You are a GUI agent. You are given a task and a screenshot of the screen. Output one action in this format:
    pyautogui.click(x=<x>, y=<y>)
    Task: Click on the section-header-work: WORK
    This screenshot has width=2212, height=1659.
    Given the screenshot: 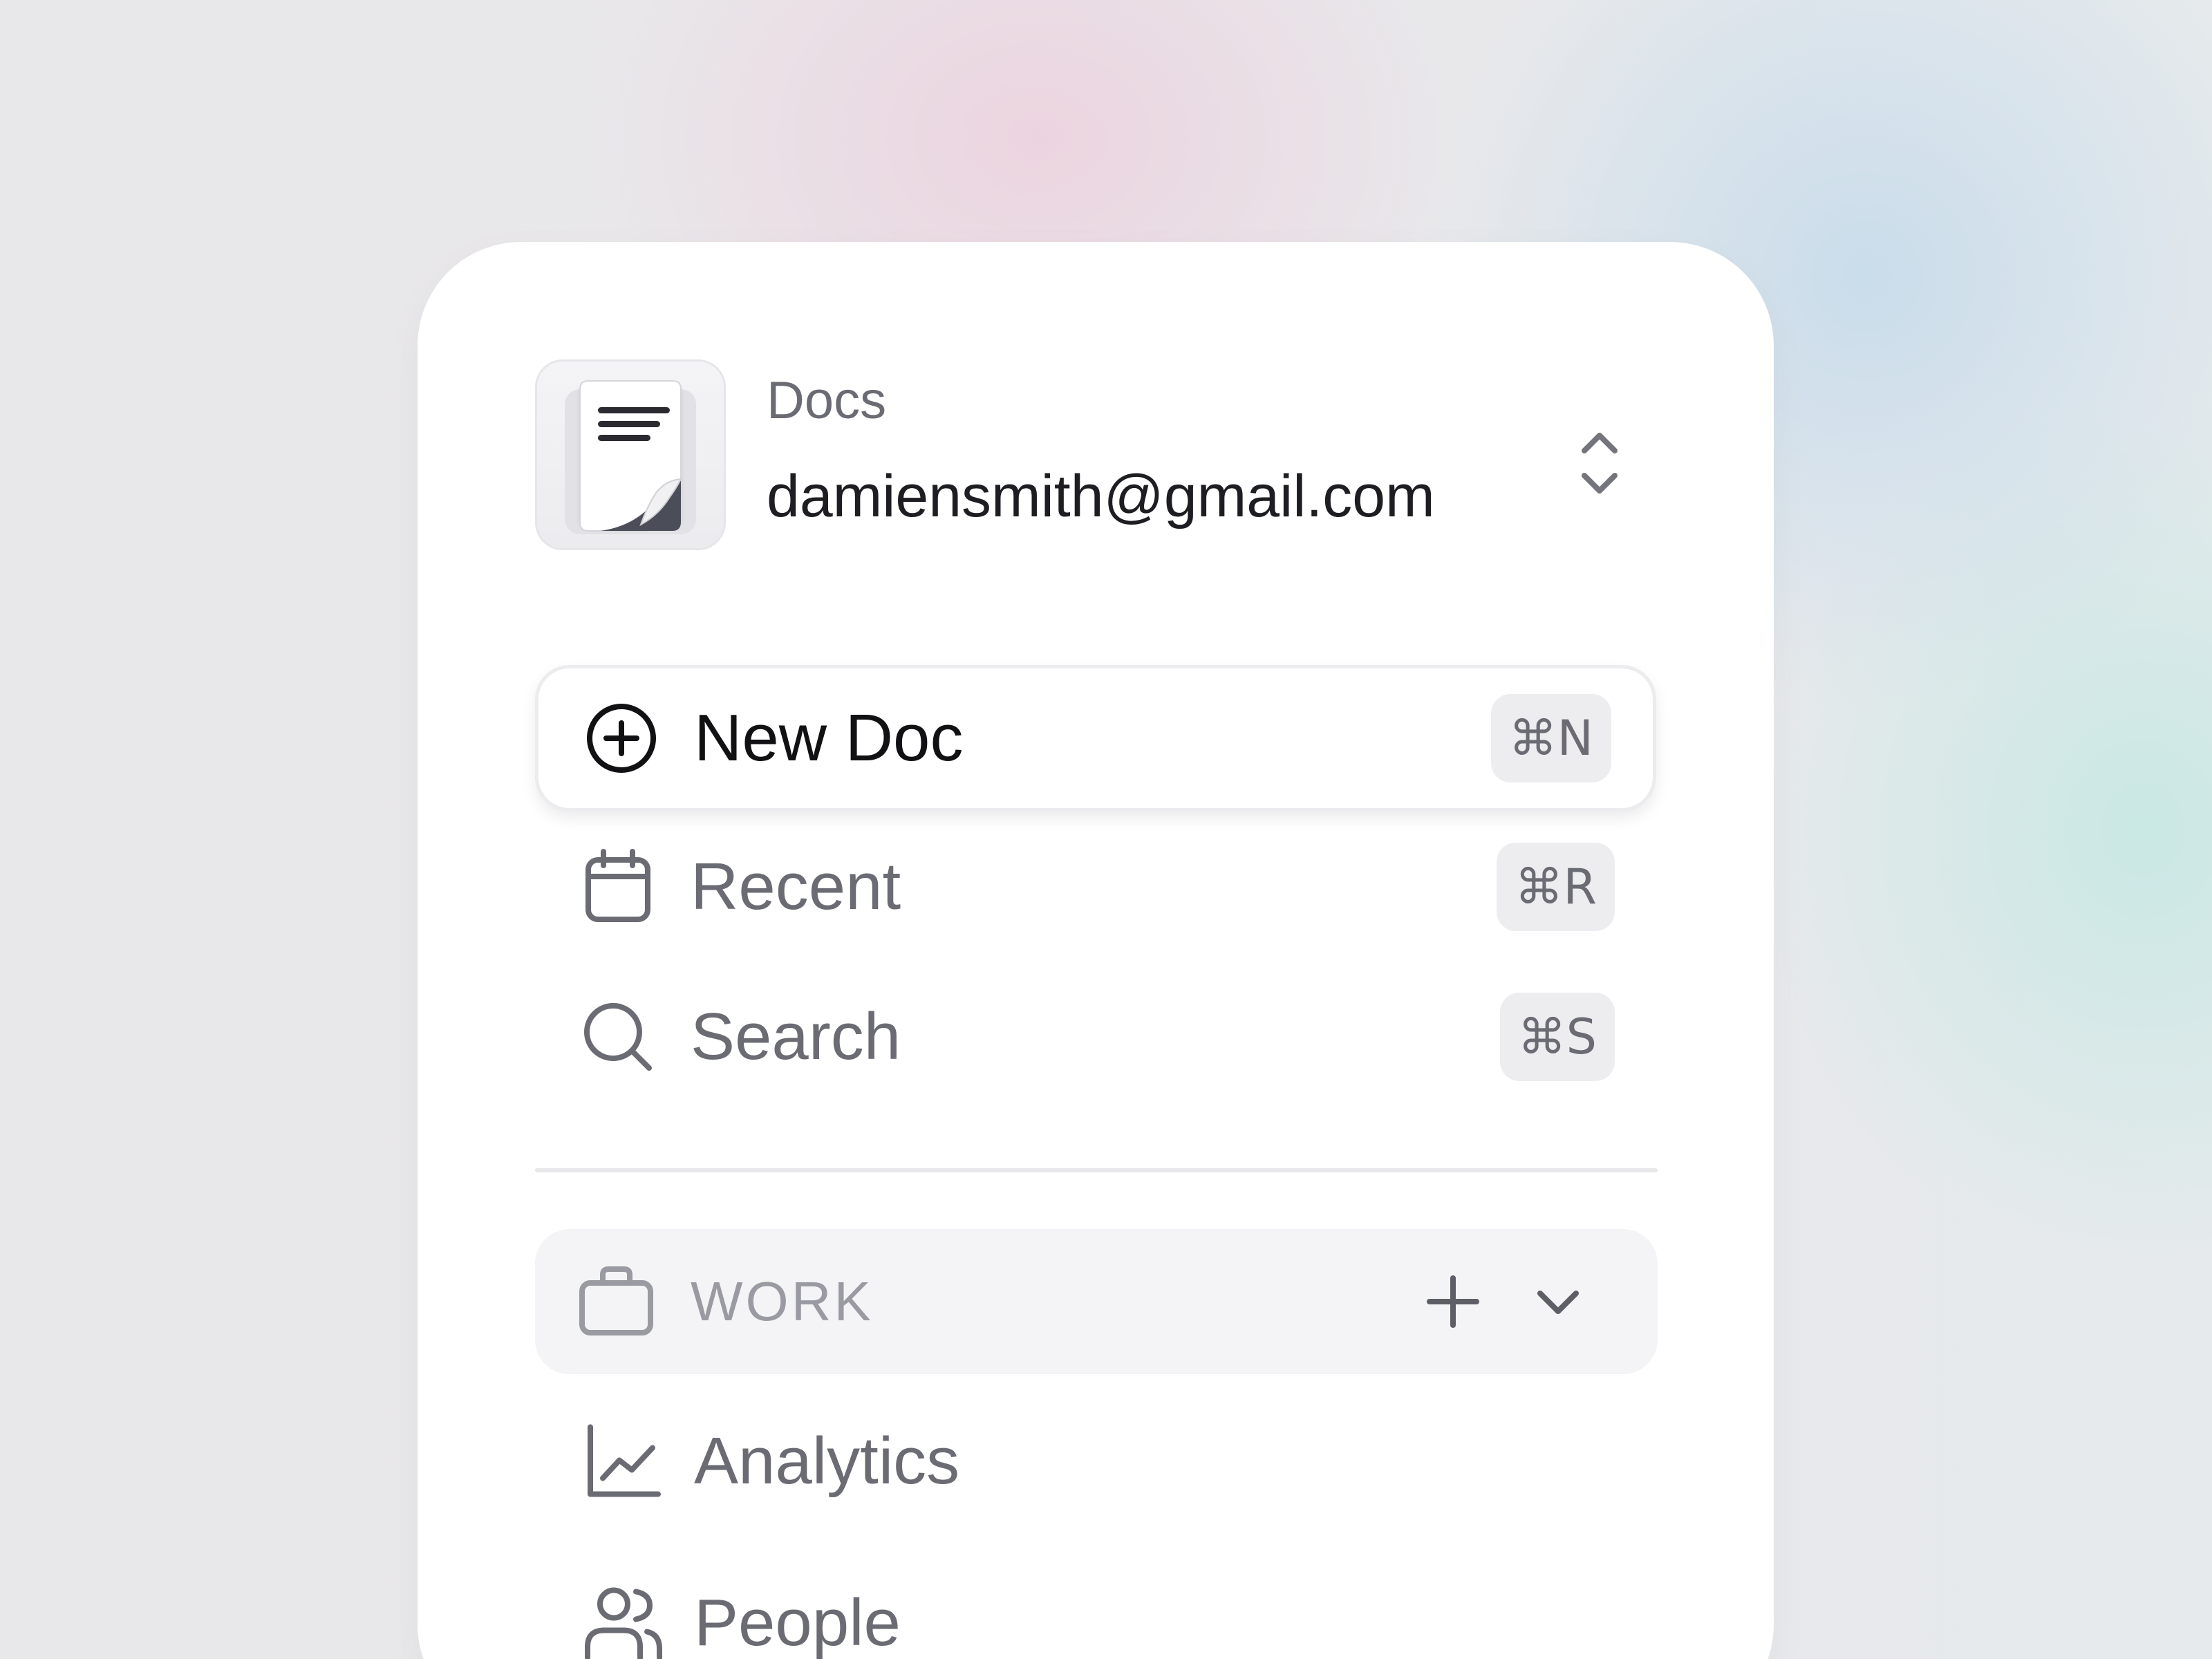 What is the action you would take?
    pyautogui.click(x=1096, y=1302)
    